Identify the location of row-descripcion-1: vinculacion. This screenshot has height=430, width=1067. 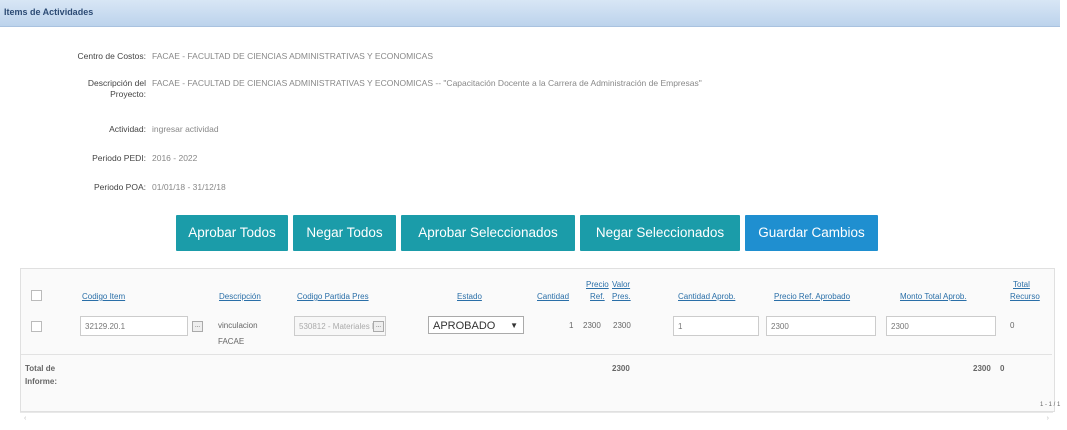
(238, 325).